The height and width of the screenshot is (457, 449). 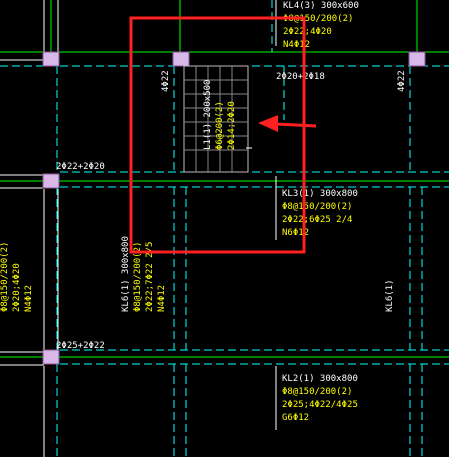 I want to click on kl2-side: G6Φ12, so click(x=295, y=418).